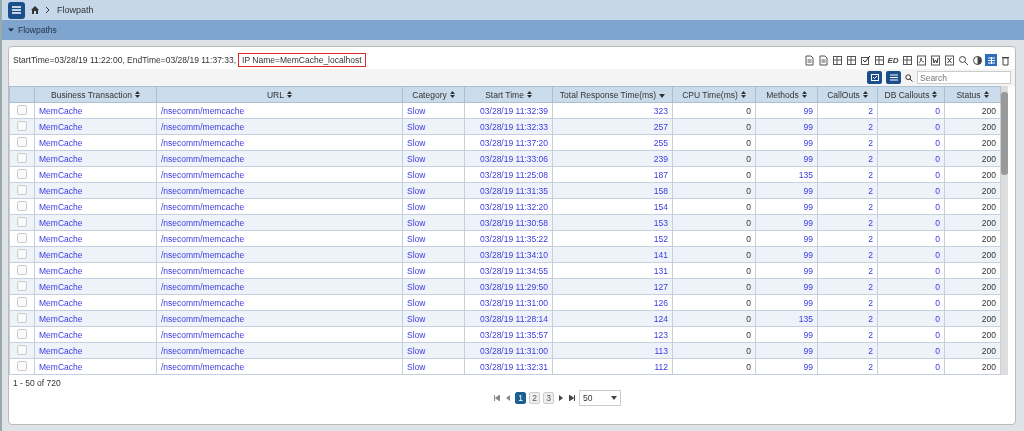  Describe the element at coordinates (963, 60) in the screenshot. I see `zoom-icon` at that location.